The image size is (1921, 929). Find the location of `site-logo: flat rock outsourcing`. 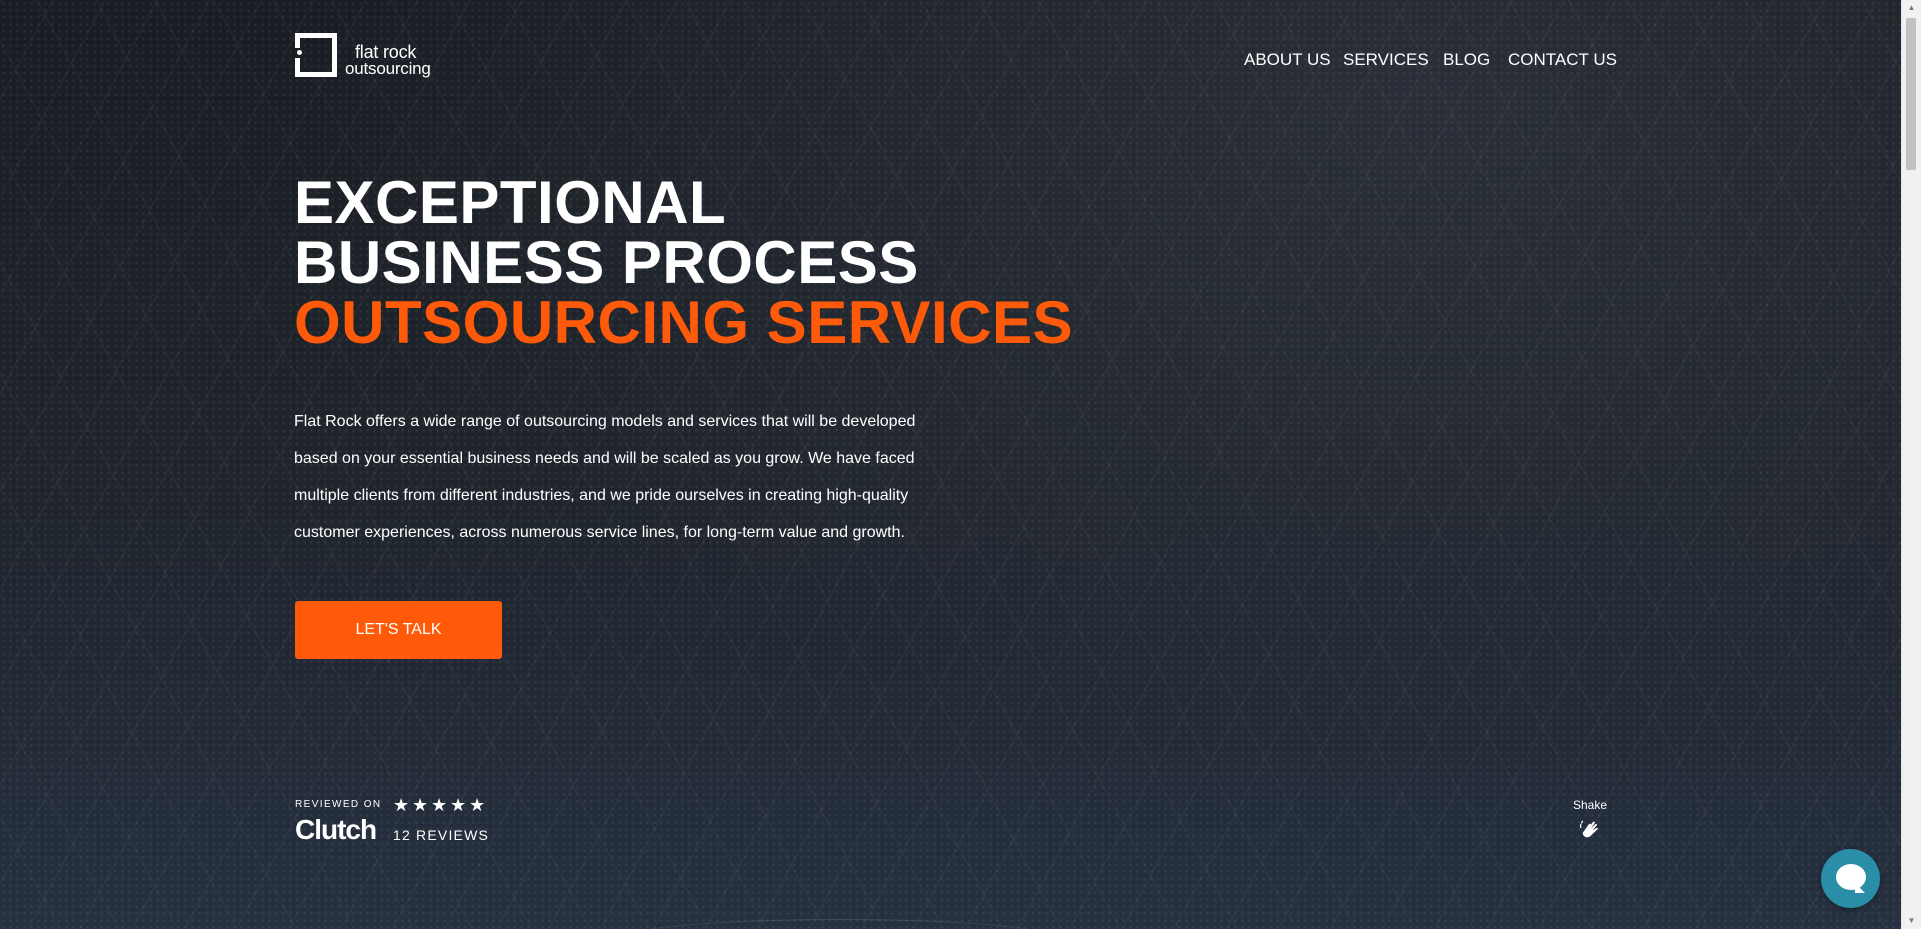

site-logo: flat rock outsourcing is located at coordinates (365, 61).